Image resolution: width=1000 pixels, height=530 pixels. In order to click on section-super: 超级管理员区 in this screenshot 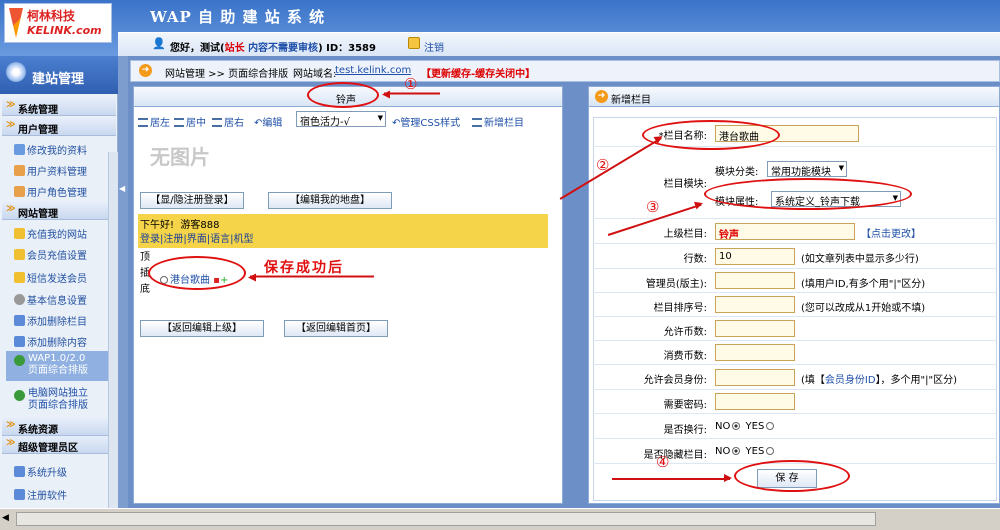, I will do `click(59, 445)`.